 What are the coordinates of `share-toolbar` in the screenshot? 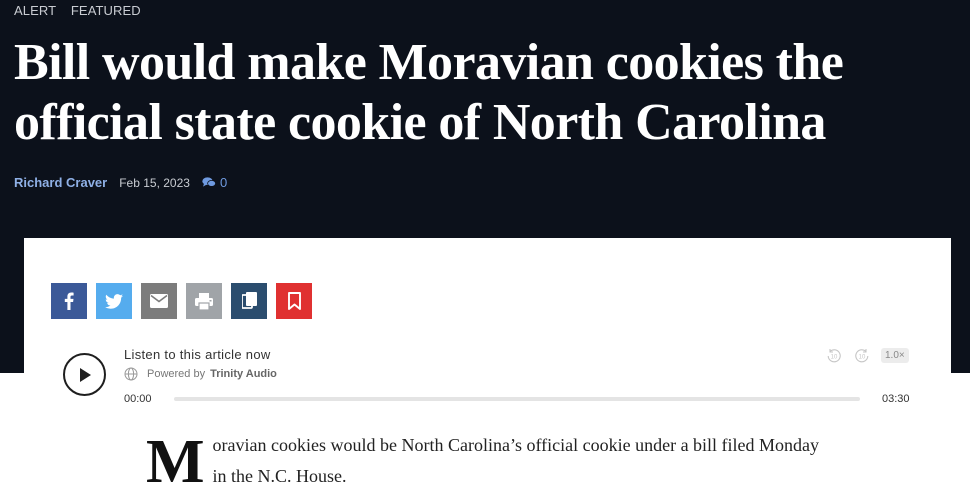 It's located at (186, 301).